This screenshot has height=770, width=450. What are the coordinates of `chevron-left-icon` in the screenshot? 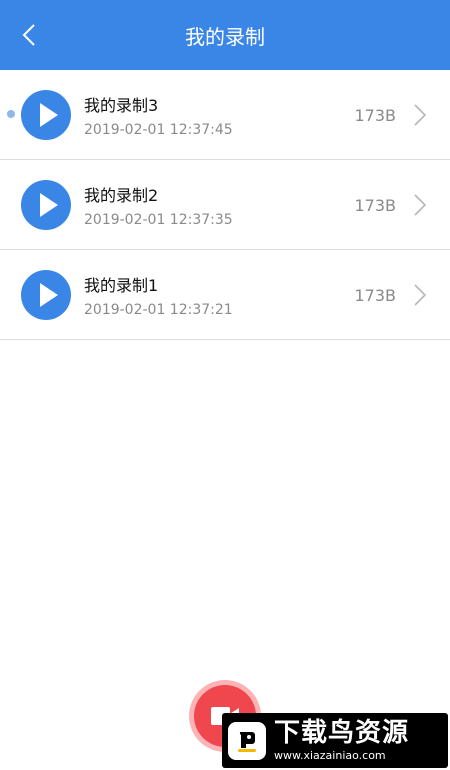 It's located at (28, 35).